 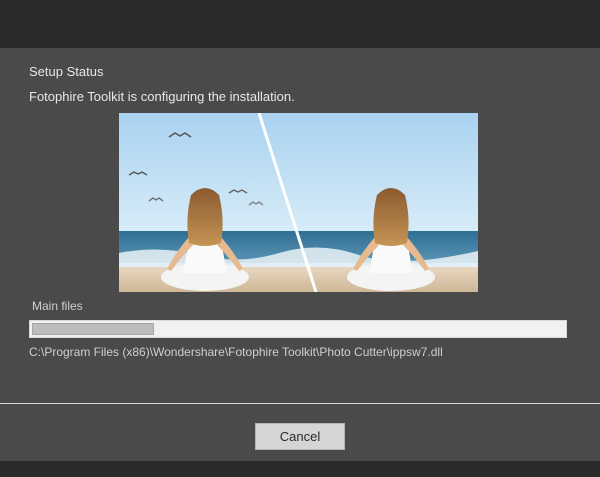 What do you see at coordinates (300, 469) in the screenshot?
I see `bottom-band` at bounding box center [300, 469].